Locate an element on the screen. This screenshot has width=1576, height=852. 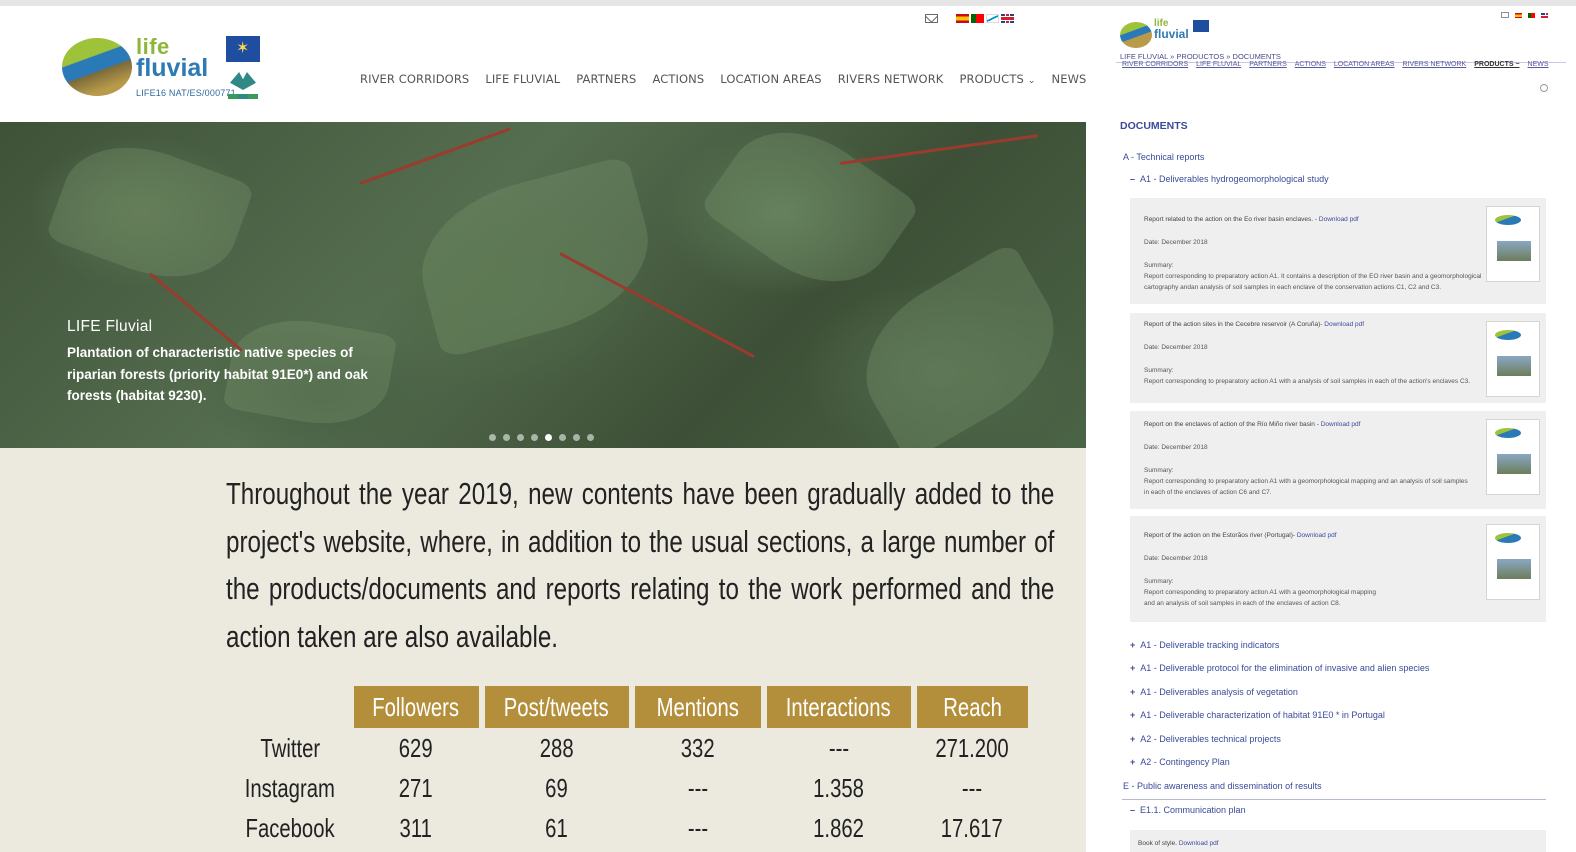
accordion-a2-projects: + A2 - Deliverables technical projects is located at coordinates (1205, 739).